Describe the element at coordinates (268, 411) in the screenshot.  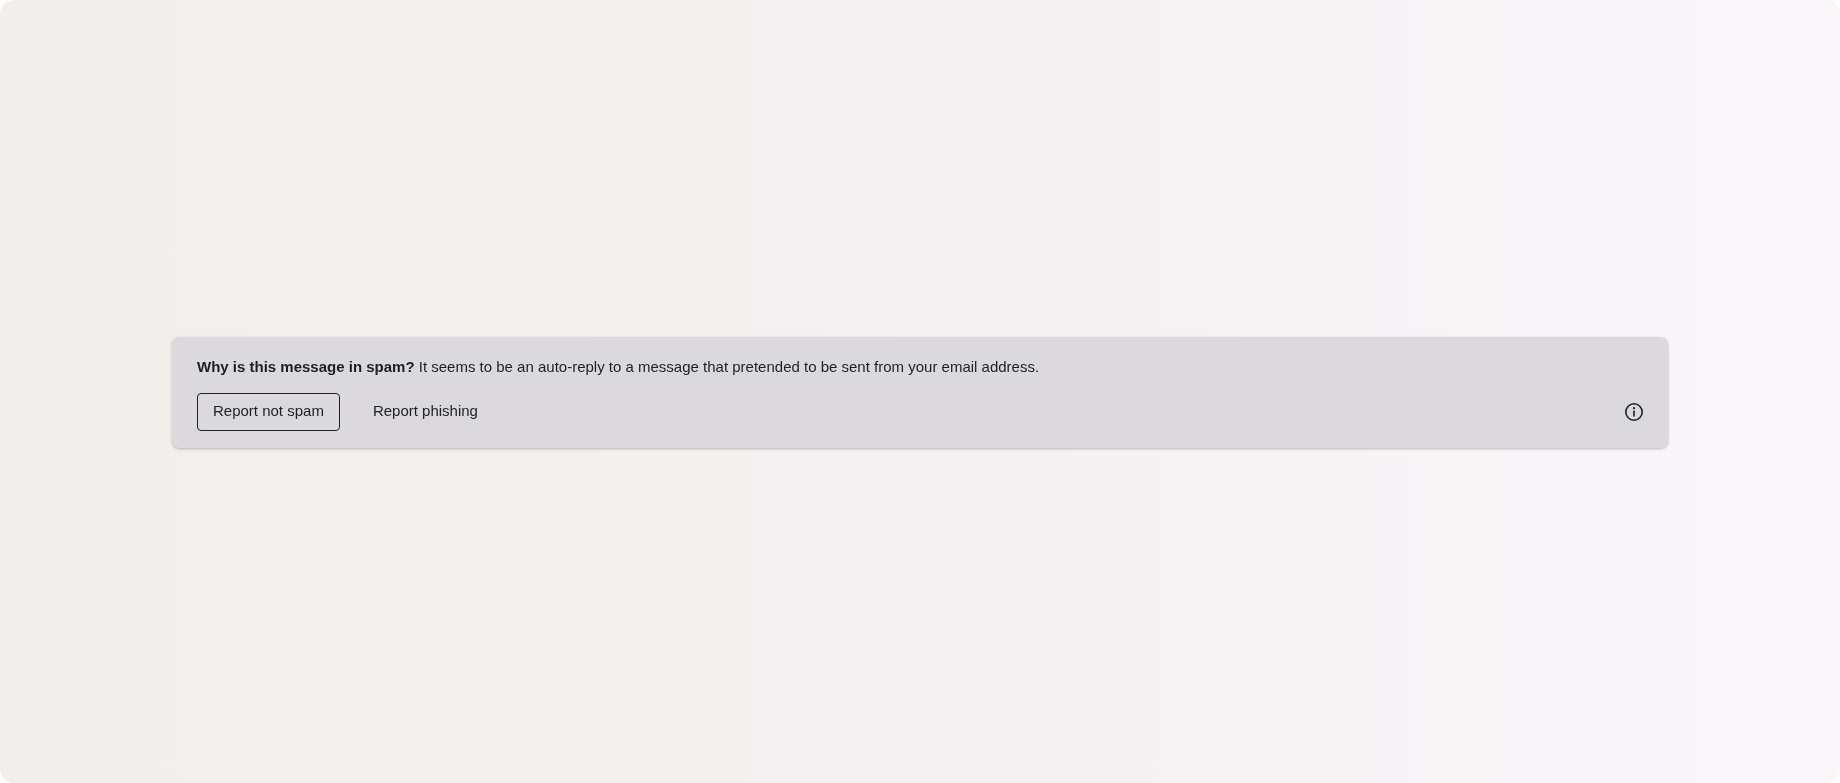
I see `not-spam-button: Report not spam` at that location.